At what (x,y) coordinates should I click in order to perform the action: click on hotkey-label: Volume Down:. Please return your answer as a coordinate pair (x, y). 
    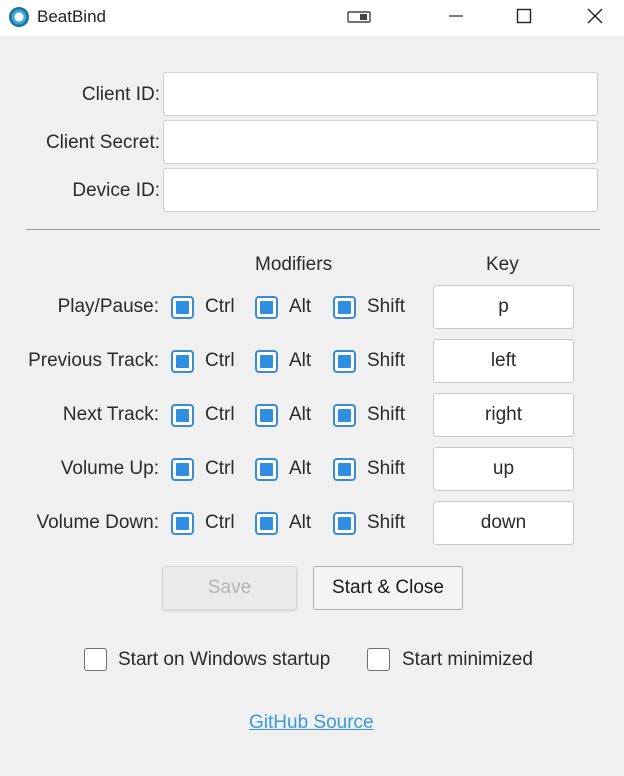
    Looking at the image, I should click on (97, 522).